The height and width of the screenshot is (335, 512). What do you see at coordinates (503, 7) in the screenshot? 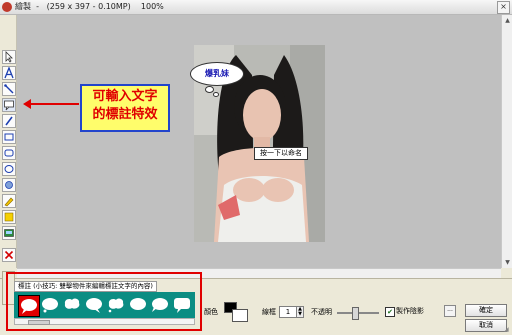
I see `close-button: ×` at bounding box center [503, 7].